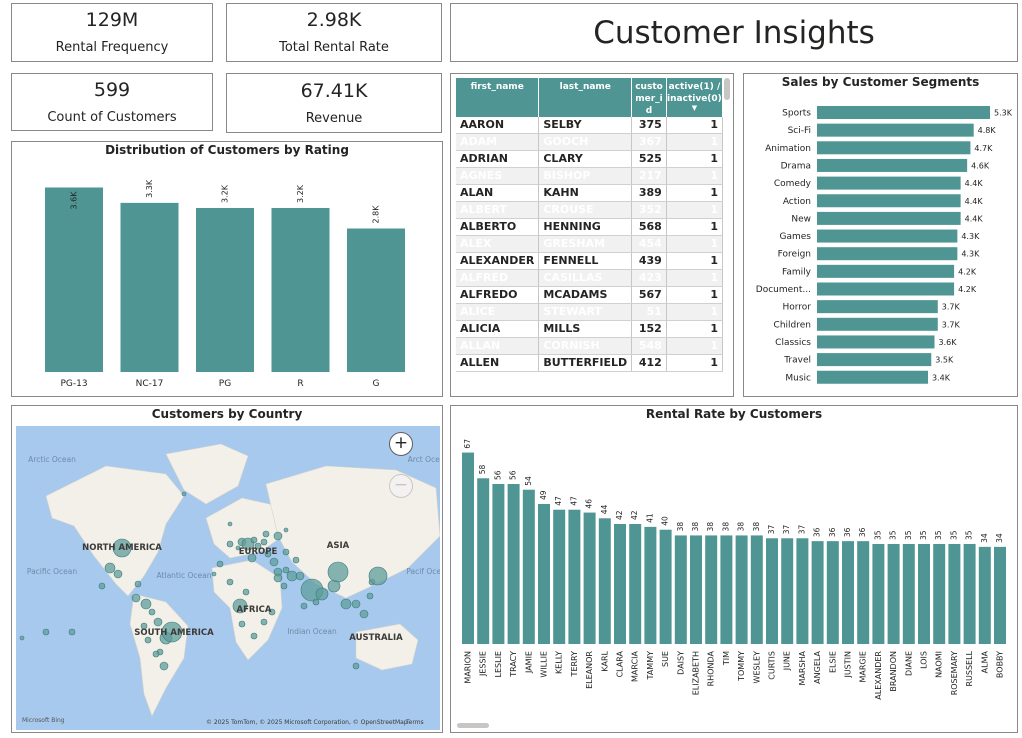  Describe the element at coordinates (414, 722) in the screenshot. I see `map-terms-link: Terms` at that location.